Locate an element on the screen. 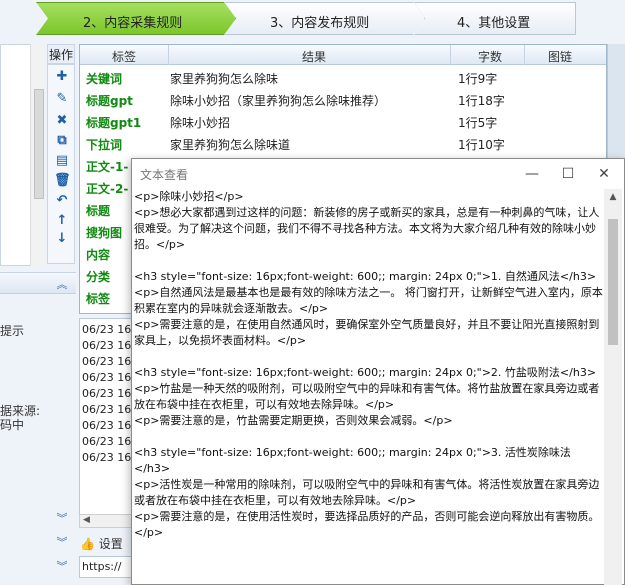 The width and height of the screenshot is (625, 585). table-row: 下拉词 家里养狗狗怎么除味道 1行10字 is located at coordinates (343, 144).